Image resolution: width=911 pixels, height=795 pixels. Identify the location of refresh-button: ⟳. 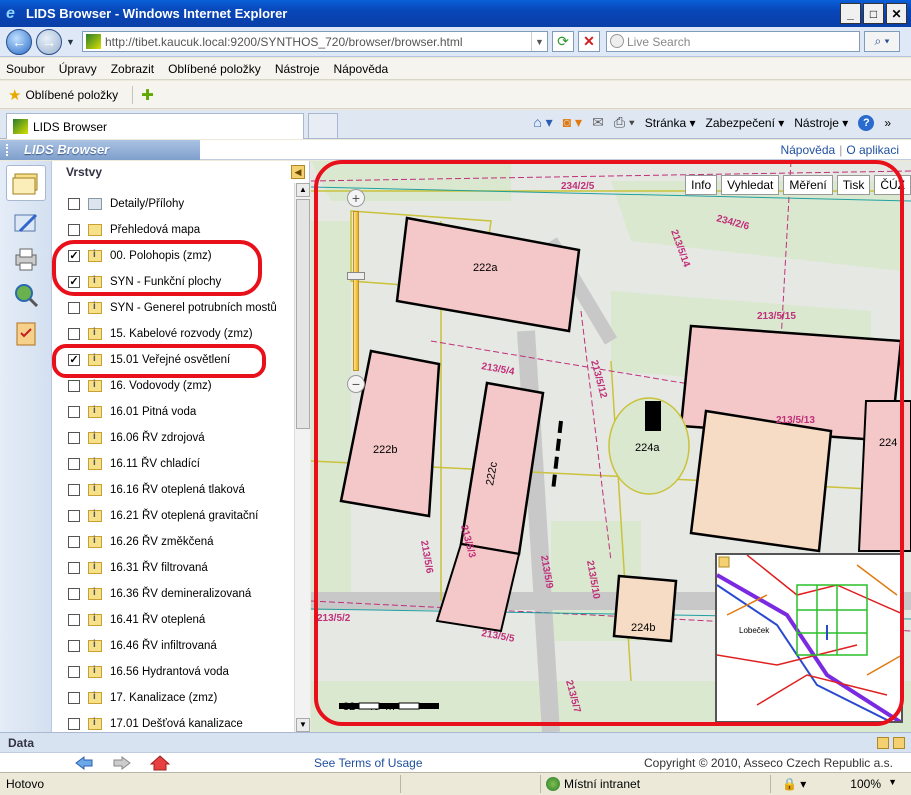
(563, 41).